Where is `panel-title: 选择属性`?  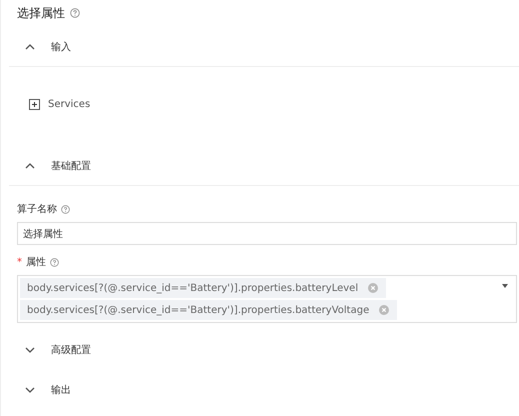
panel-title: 选择属性 is located at coordinates (41, 13).